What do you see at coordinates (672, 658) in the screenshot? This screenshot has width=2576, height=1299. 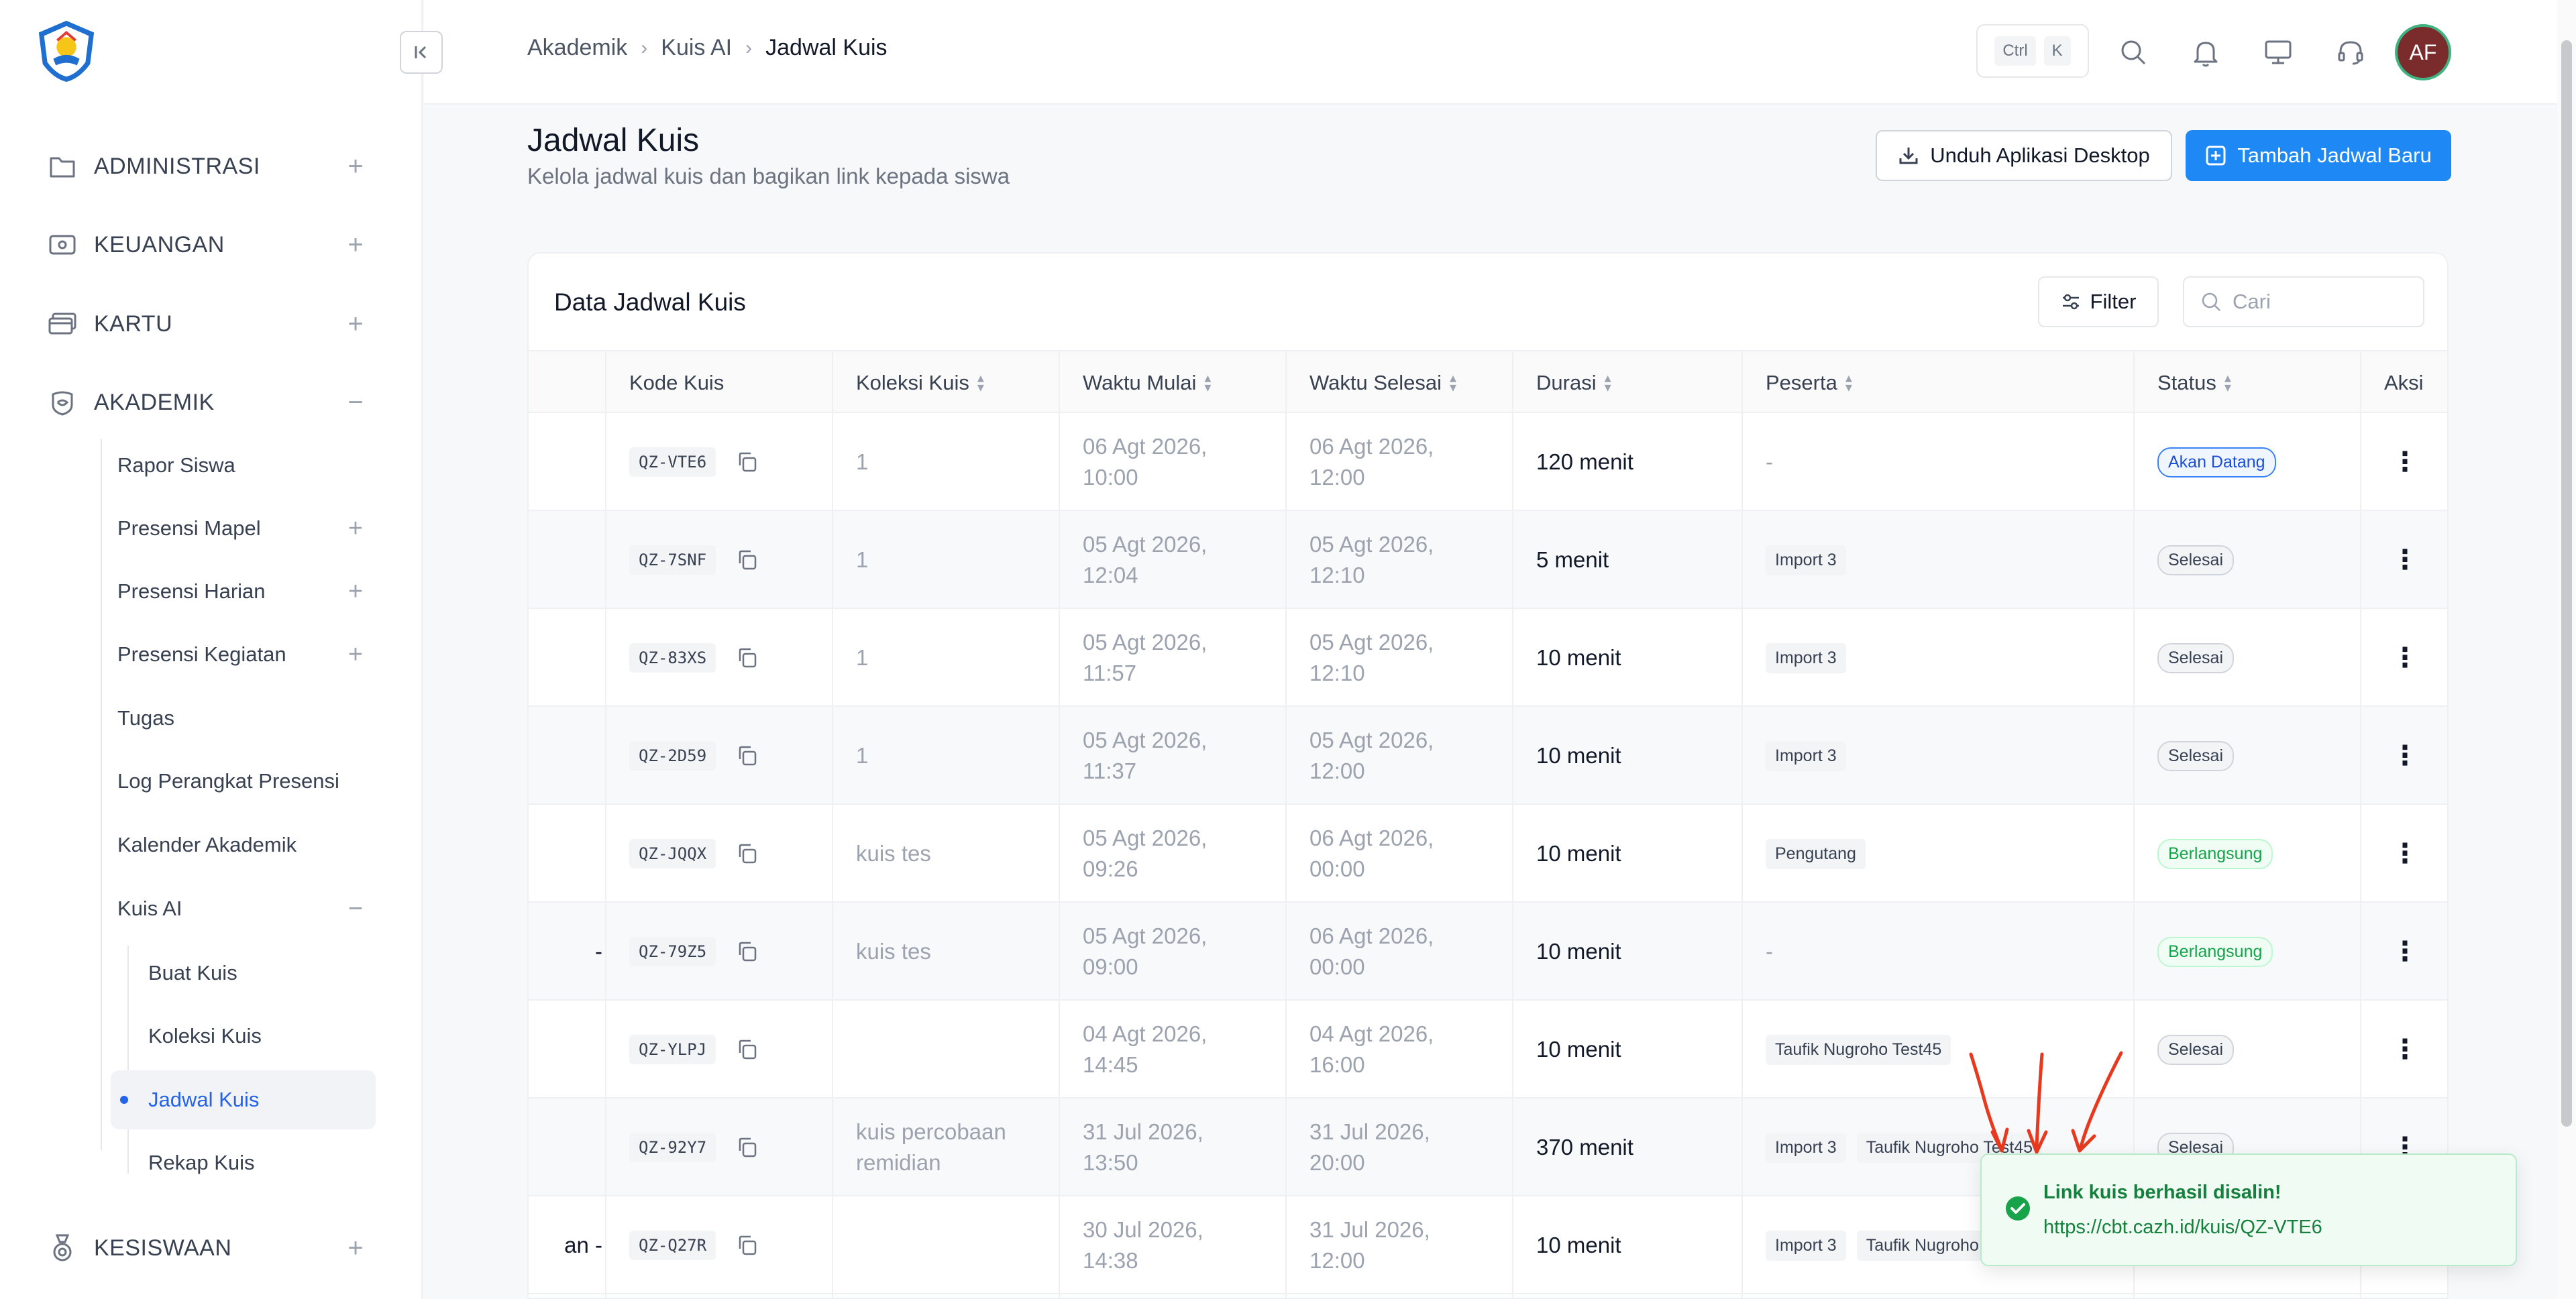 I see `quiz-code: QZ-83XS` at bounding box center [672, 658].